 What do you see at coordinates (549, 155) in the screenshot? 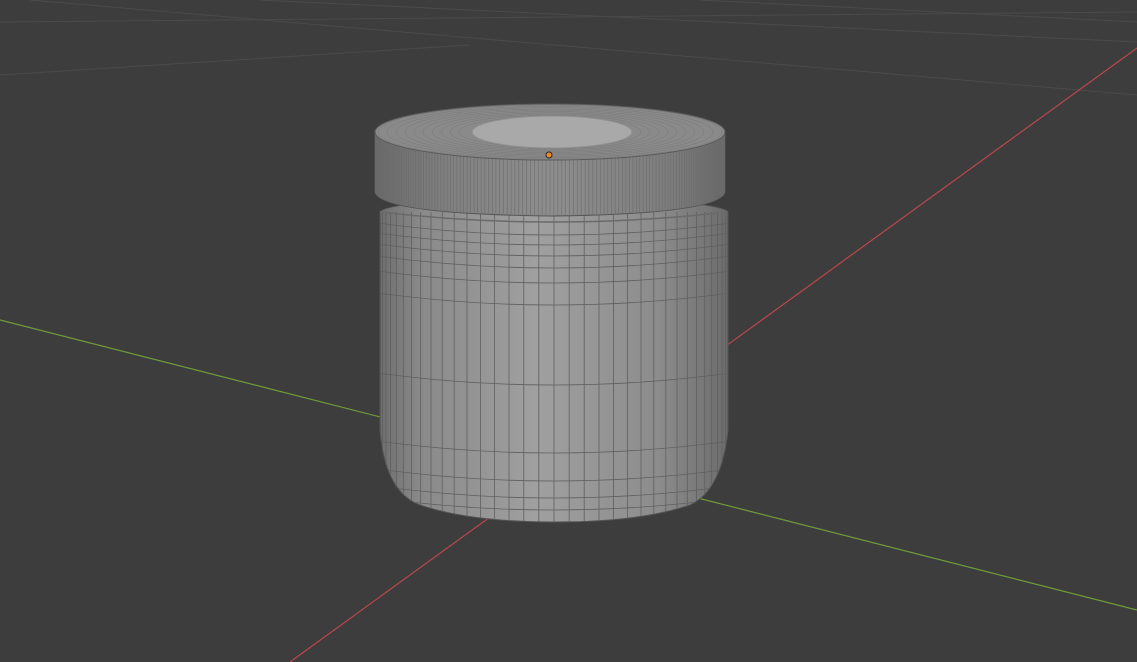
I see `object-origin-icon` at bounding box center [549, 155].